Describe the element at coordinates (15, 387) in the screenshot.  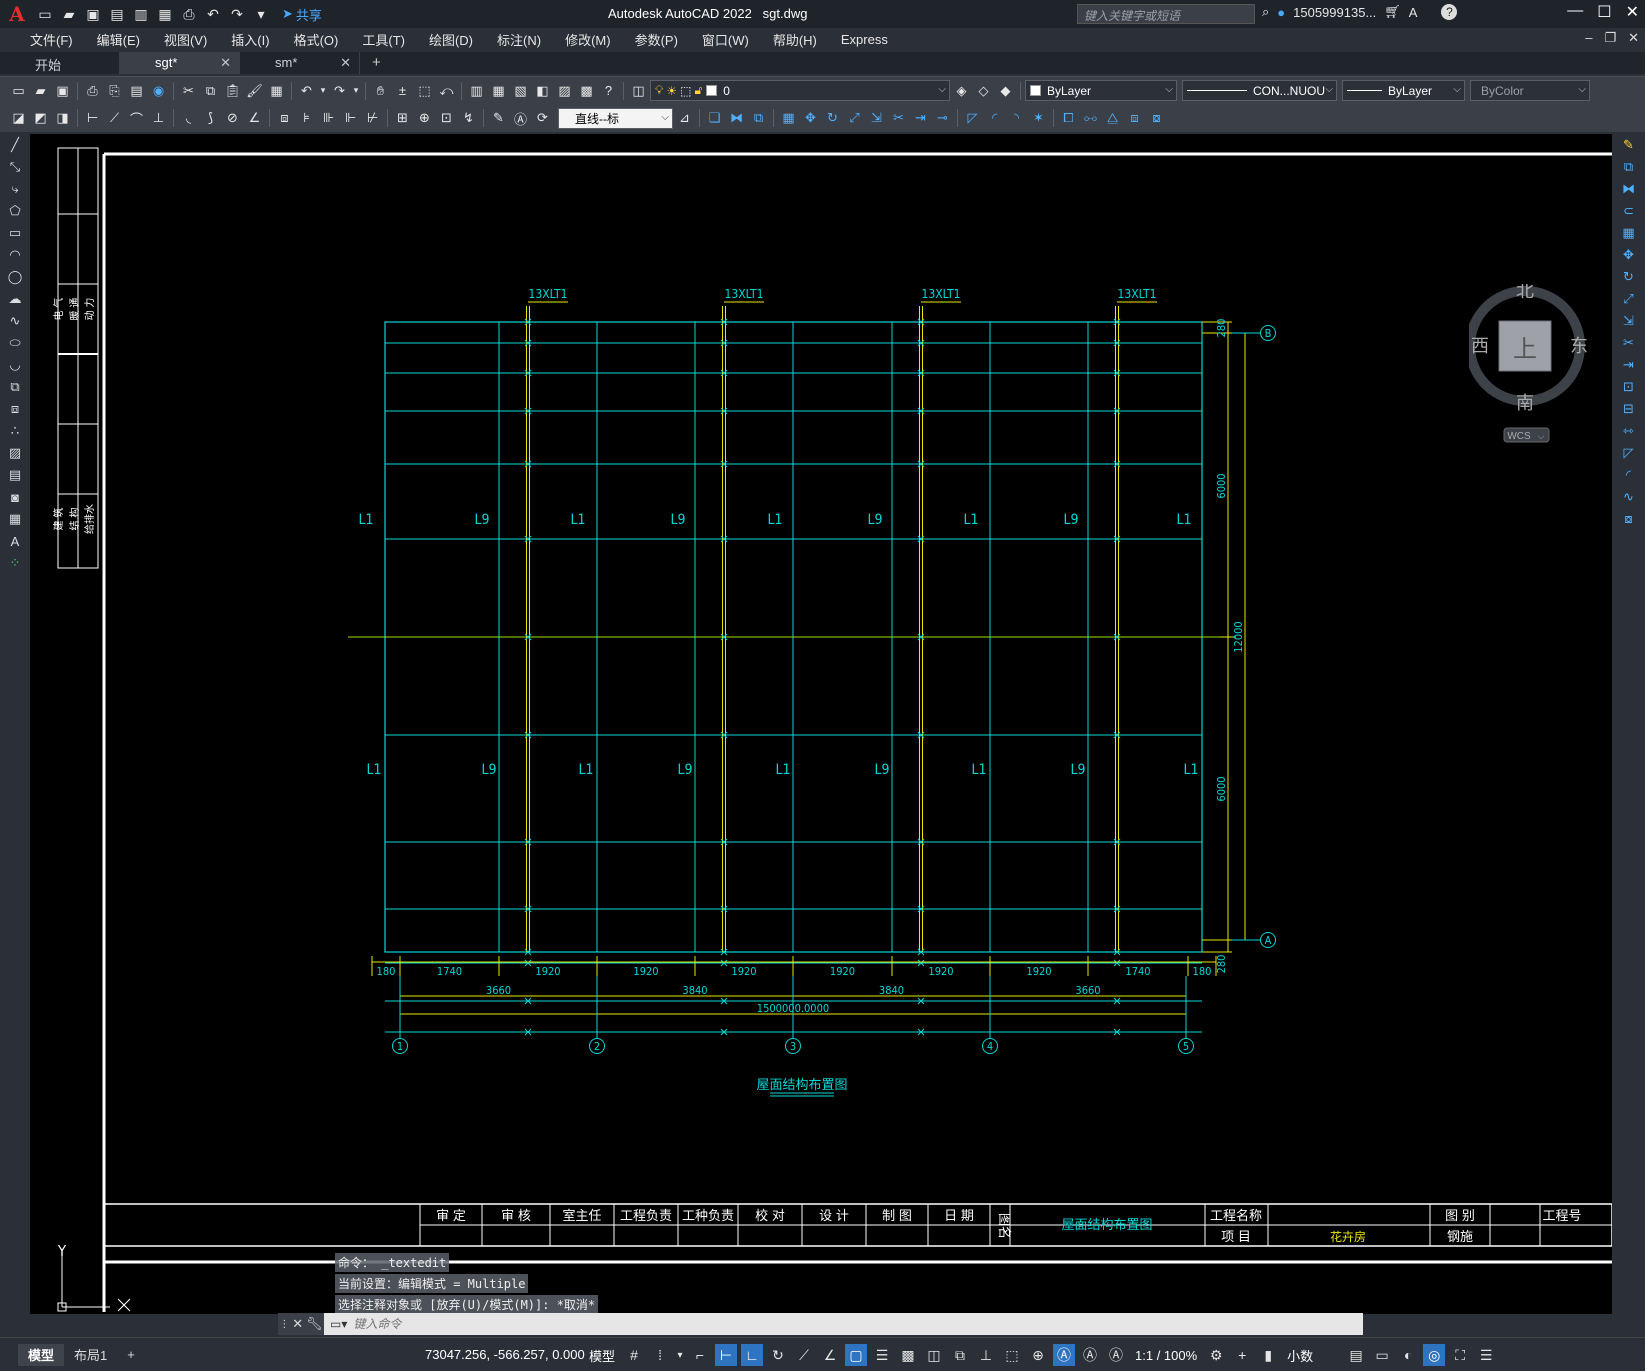
I see `insert-block-icon: ⧉` at that location.